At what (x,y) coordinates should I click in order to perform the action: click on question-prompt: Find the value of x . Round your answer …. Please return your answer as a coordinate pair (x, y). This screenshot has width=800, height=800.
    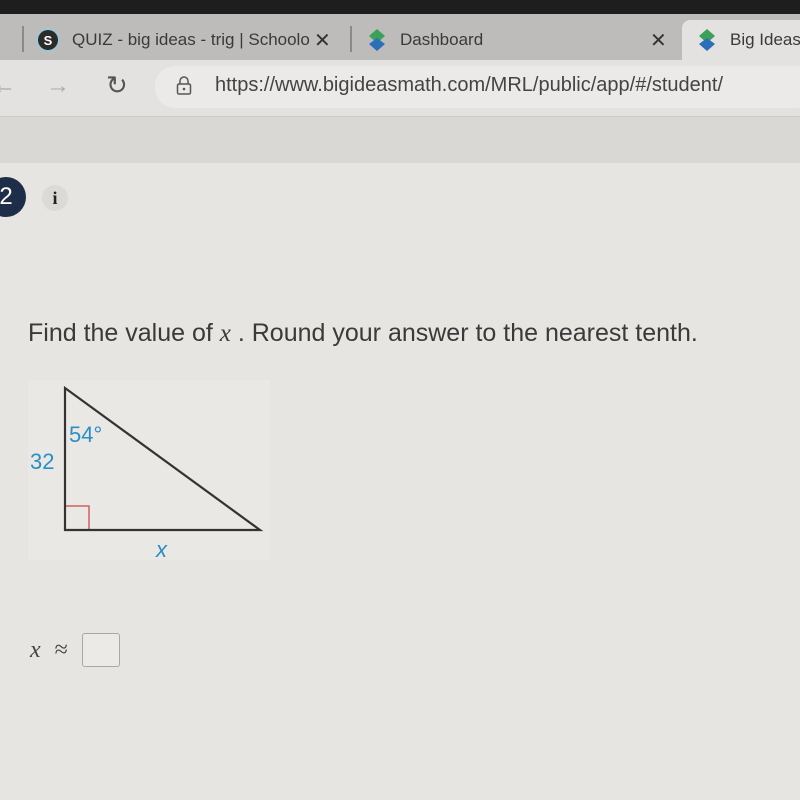
    Looking at the image, I should click on (363, 333).